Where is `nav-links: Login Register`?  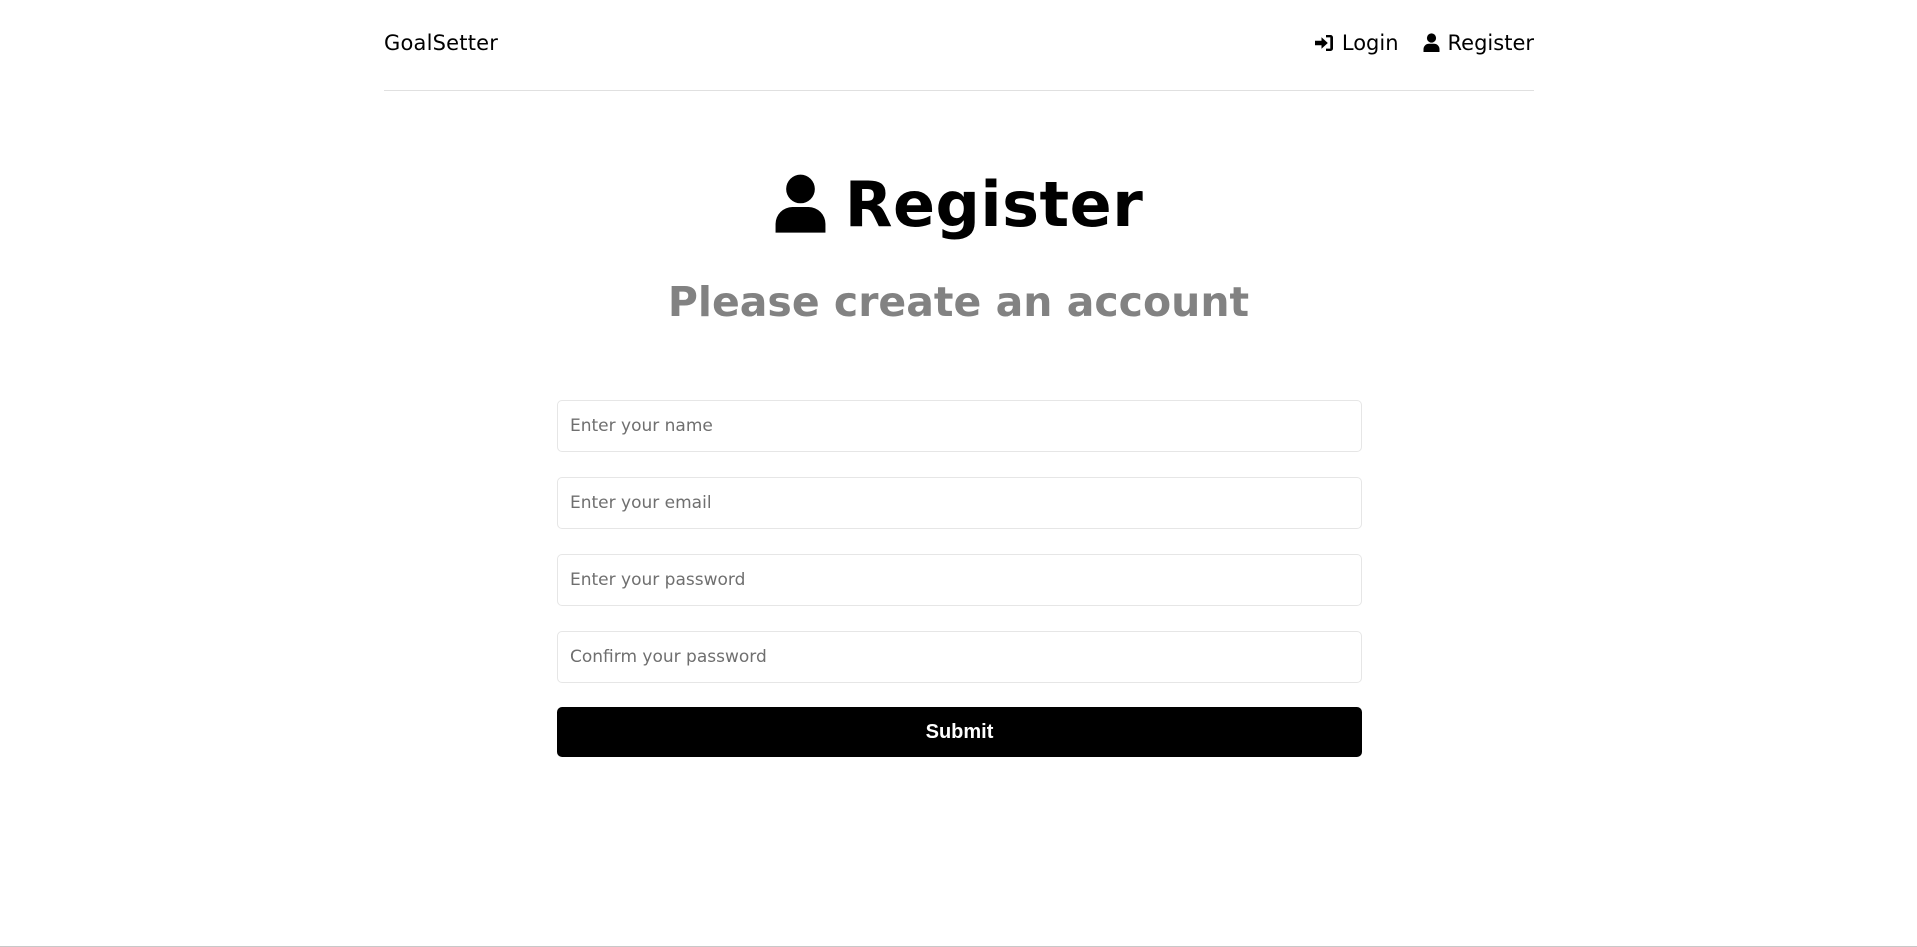
nav-links: Login Register is located at coordinates (1424, 43).